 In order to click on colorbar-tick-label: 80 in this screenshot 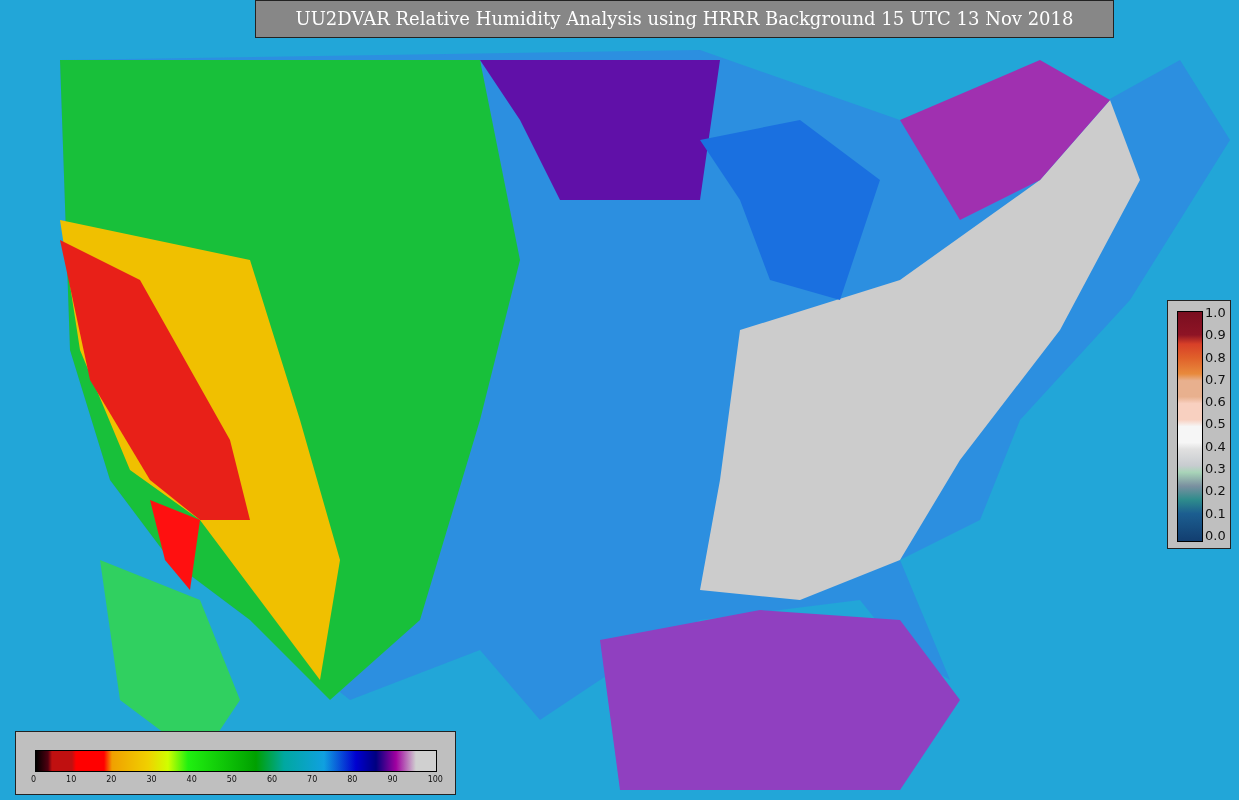, I will do `click(352, 780)`.